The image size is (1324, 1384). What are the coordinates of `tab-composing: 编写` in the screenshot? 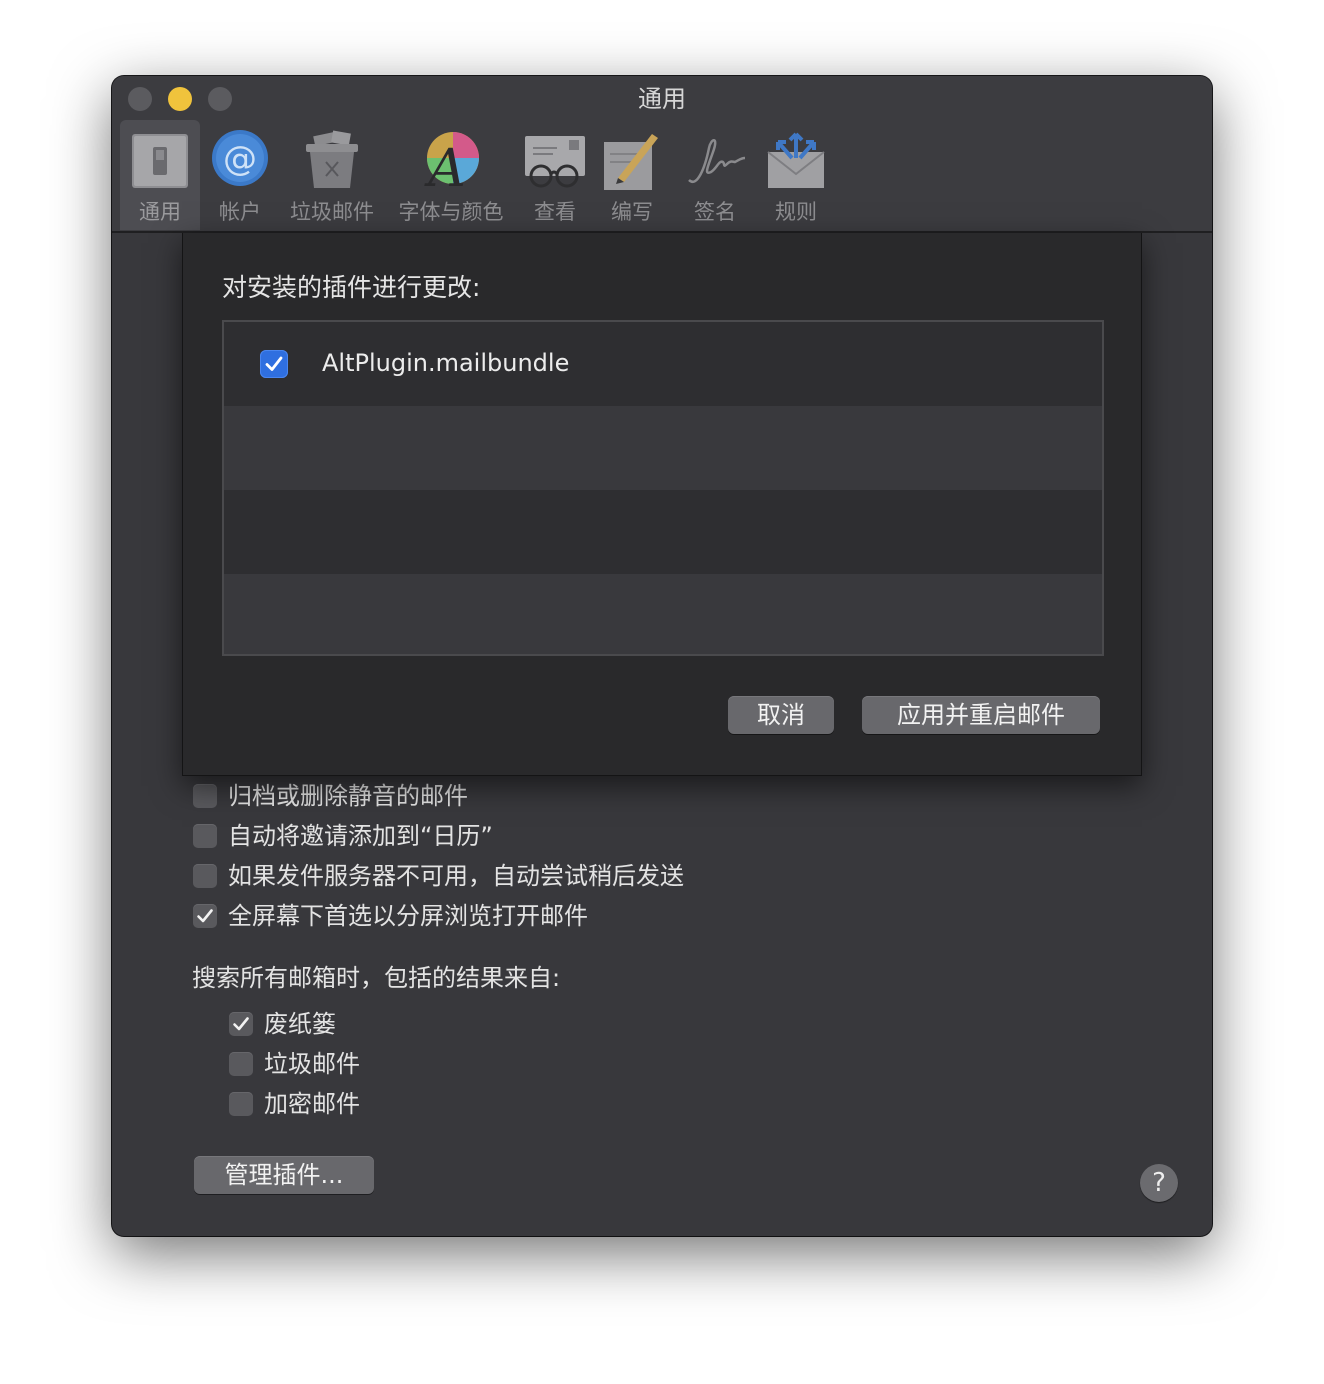 It's located at (632, 175).